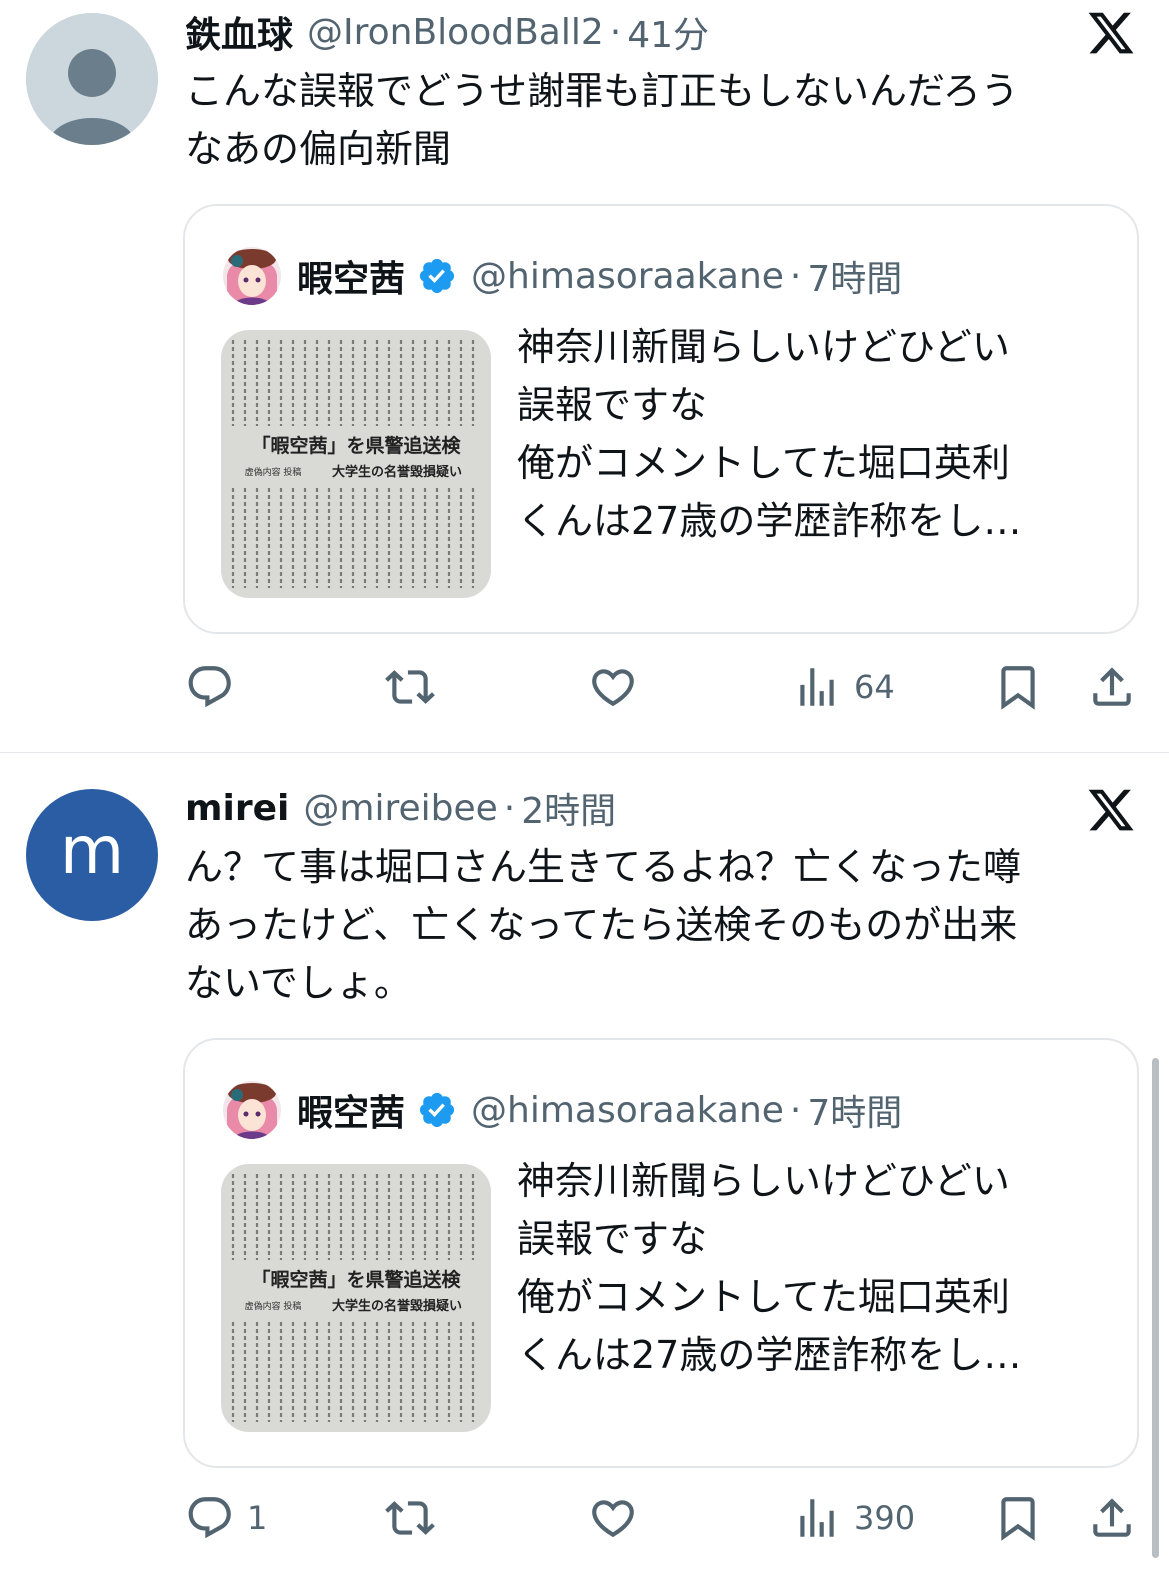 This screenshot has height=1570, width=1169. Describe the element at coordinates (318, 149) in the screenshot. I see `tweet-text-line: なあの偏向新聞` at that location.